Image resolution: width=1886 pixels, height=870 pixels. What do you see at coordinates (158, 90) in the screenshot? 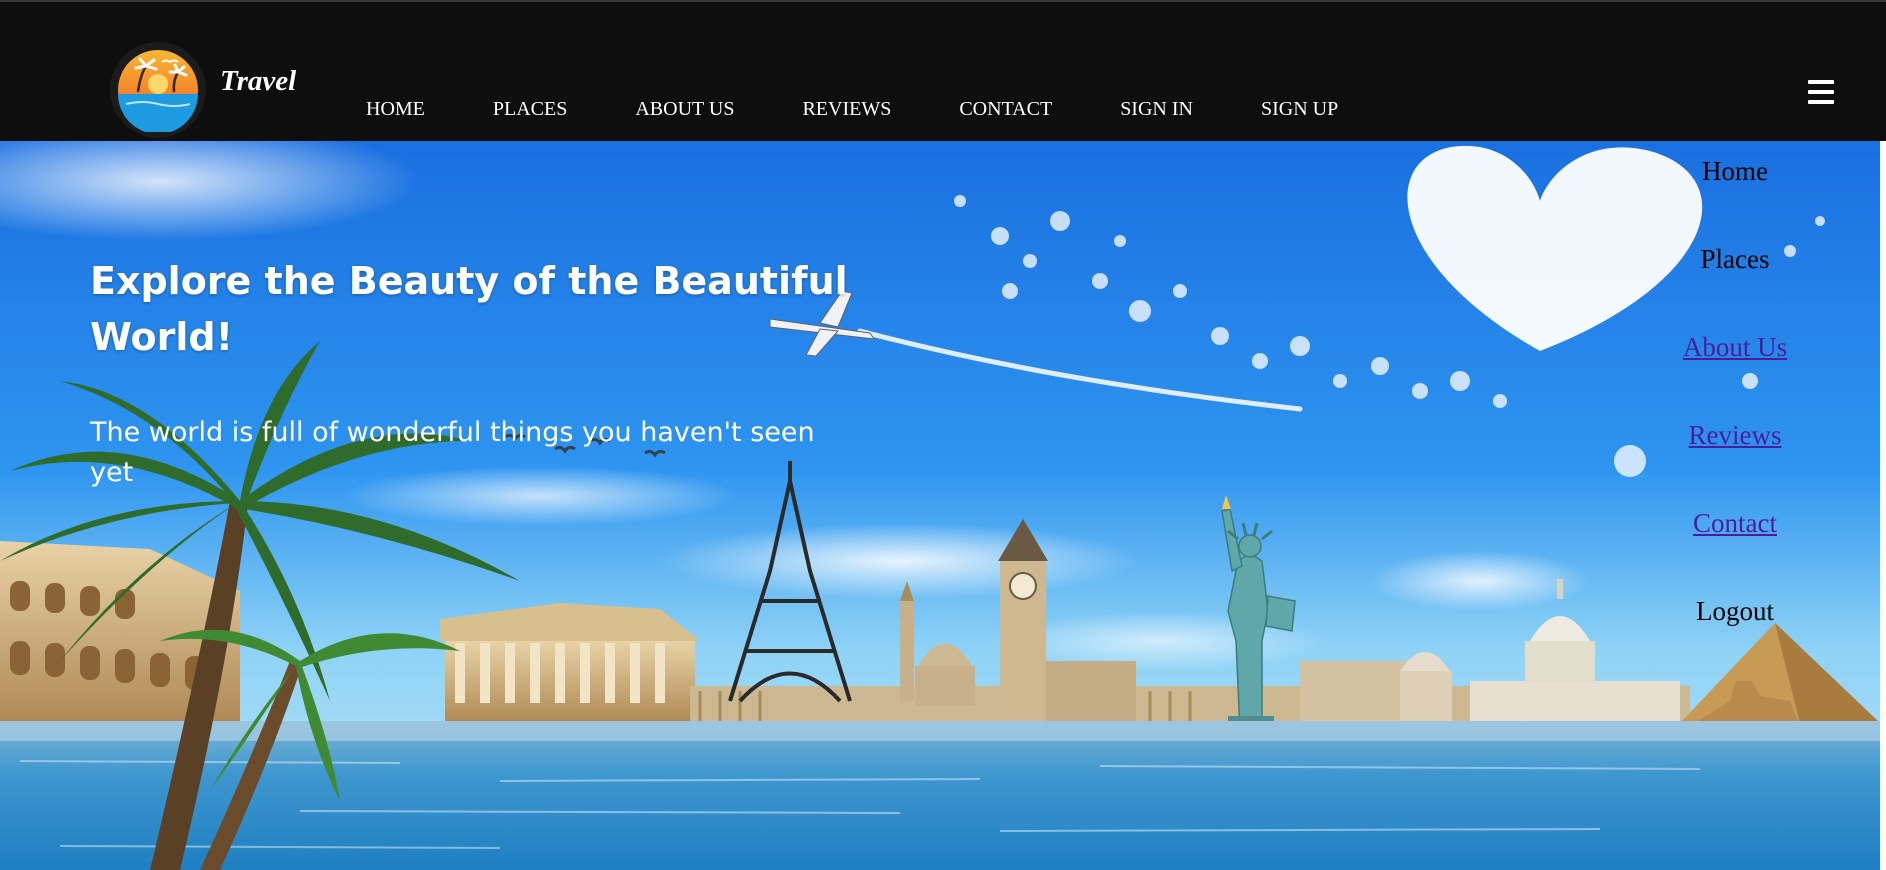
I see `logo-icon` at bounding box center [158, 90].